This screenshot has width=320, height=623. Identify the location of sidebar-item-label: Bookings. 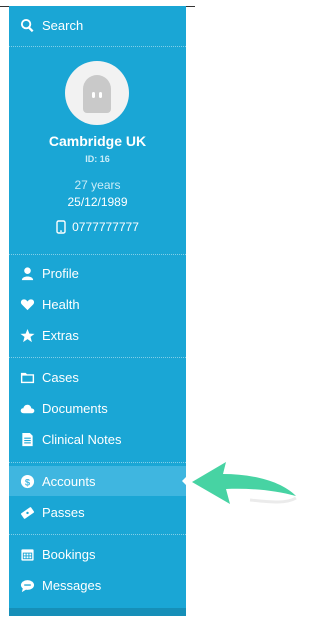
(69, 554).